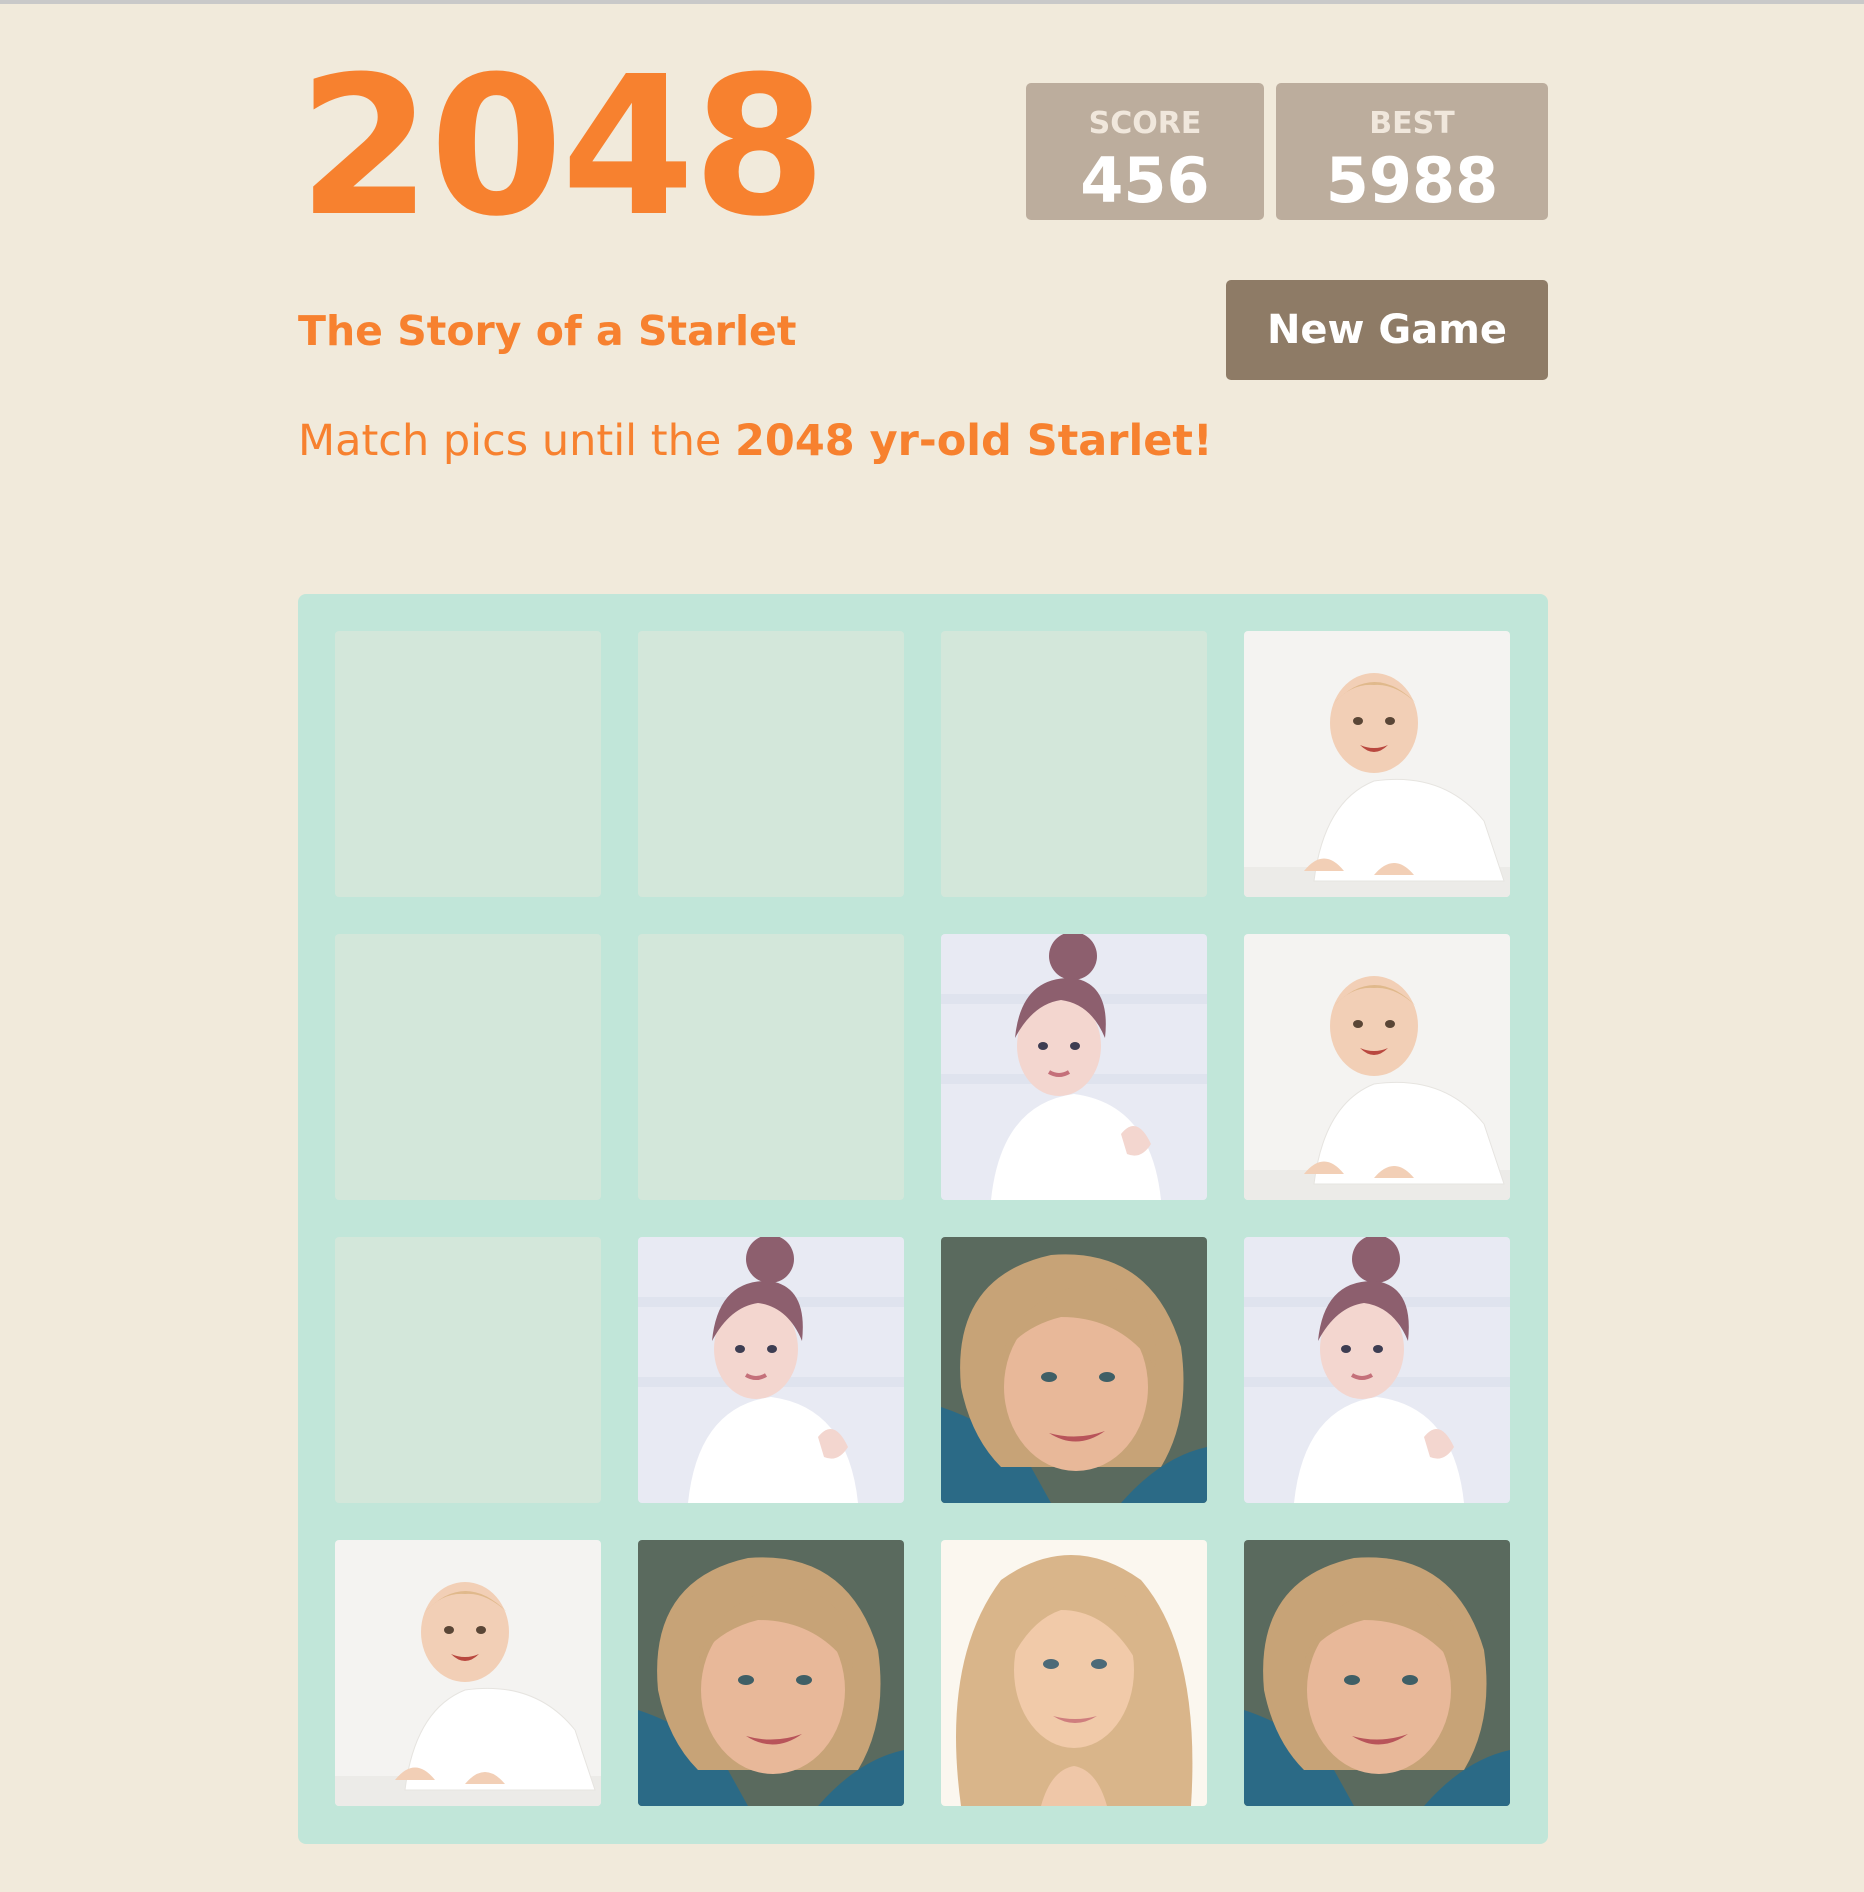  What do you see at coordinates (547, 331) in the screenshot?
I see `game-subtitle: The Story of a Starlet` at bounding box center [547, 331].